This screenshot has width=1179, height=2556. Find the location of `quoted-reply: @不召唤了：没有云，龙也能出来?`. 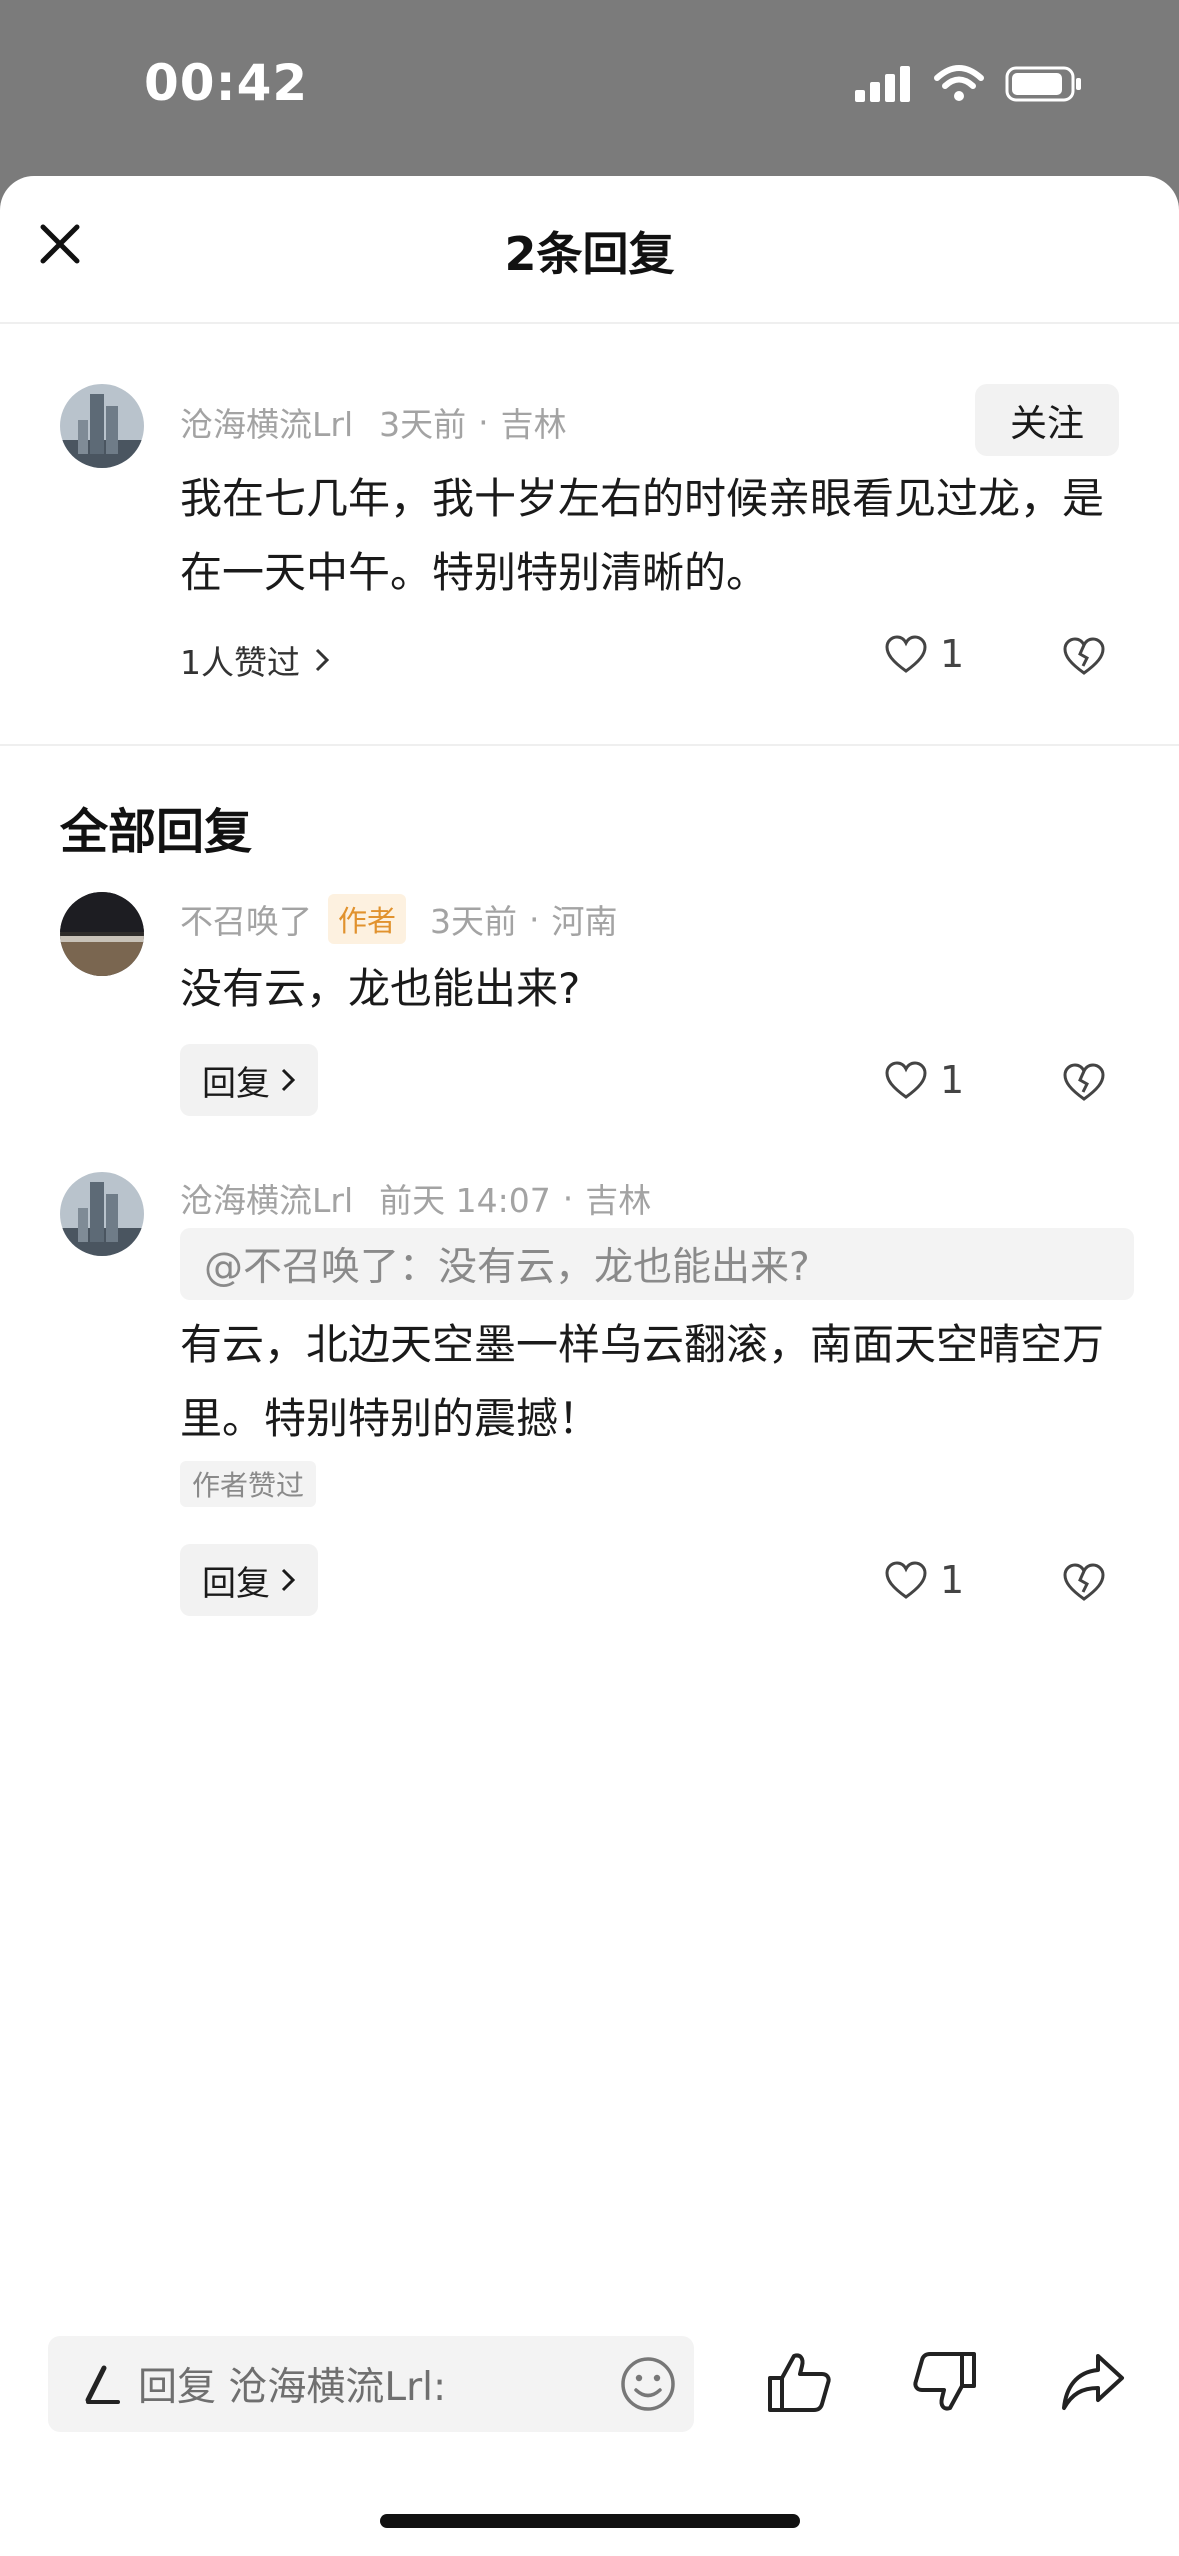

quoted-reply: @不召唤了：没有云，龙也能出来? is located at coordinates (657, 1264).